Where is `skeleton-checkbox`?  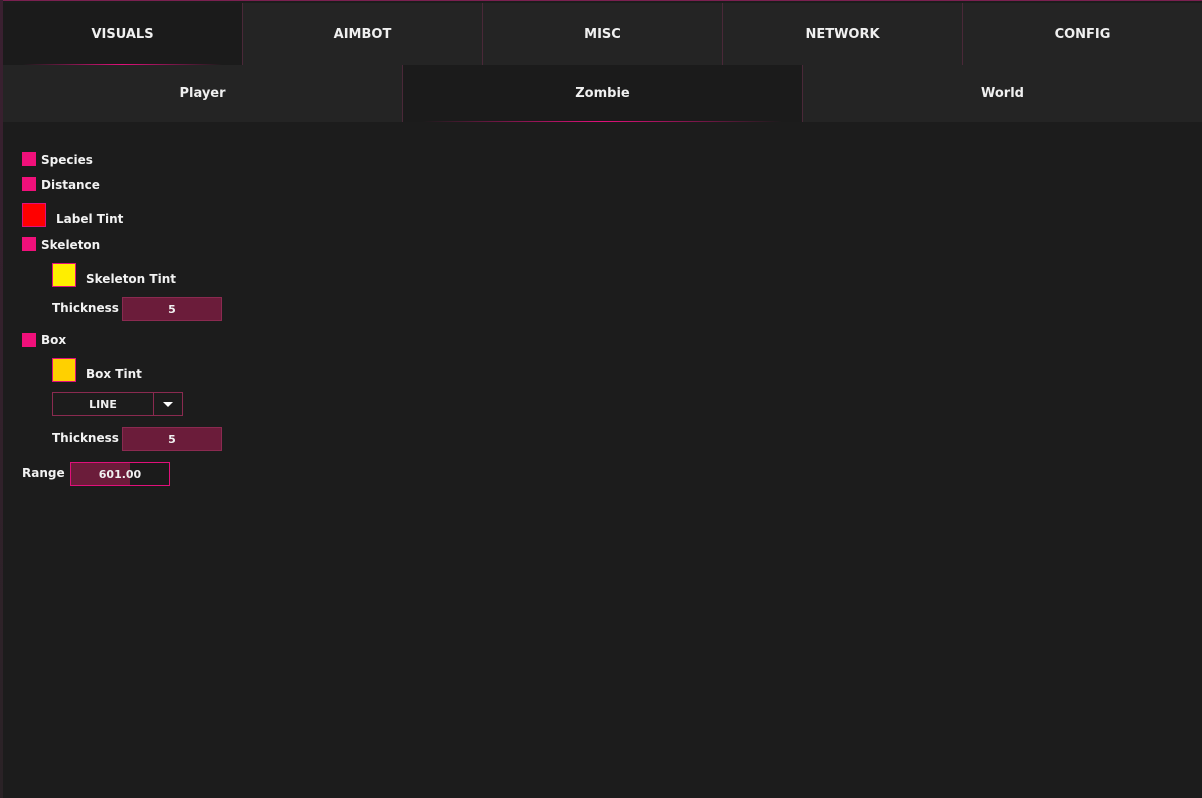
skeleton-checkbox is located at coordinates (29, 244).